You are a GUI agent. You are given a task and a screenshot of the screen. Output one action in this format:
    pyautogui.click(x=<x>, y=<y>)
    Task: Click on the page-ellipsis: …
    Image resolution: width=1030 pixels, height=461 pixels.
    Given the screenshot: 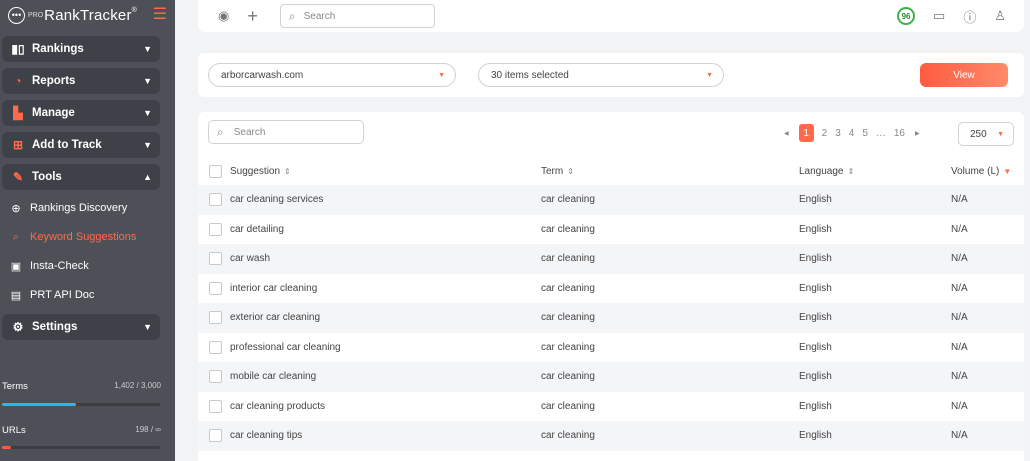 What is the action you would take?
    pyautogui.click(x=880, y=133)
    